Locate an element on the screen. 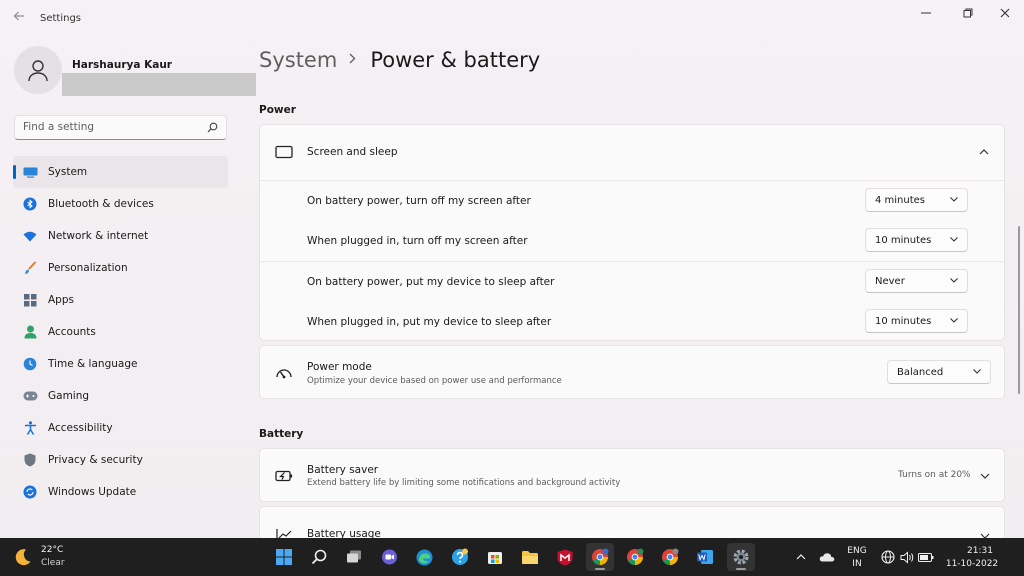 The image size is (1024, 576). sidebar-item-label: Time & language is located at coordinates (93, 364).